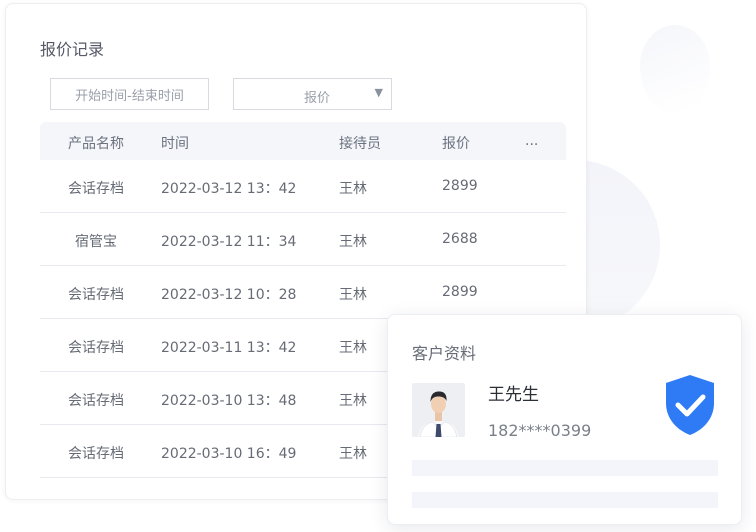 Image resolution: width=756 pixels, height=532 pixels. I want to click on background-decoration, so click(675, 70).